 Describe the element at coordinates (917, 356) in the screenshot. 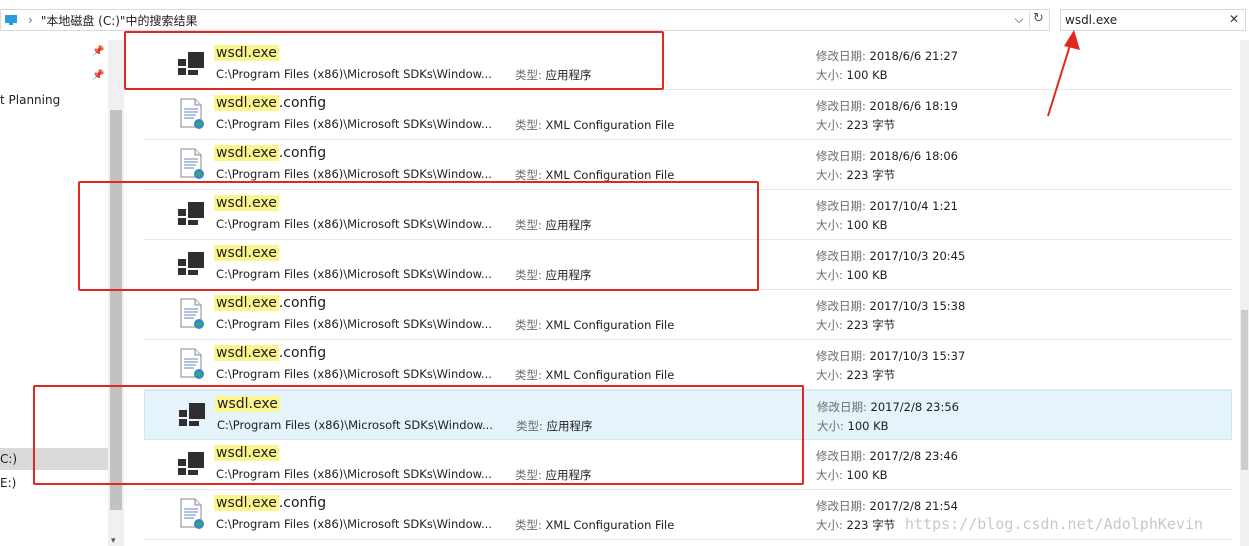

I see `date-value: 2017/10/3 15:37` at that location.